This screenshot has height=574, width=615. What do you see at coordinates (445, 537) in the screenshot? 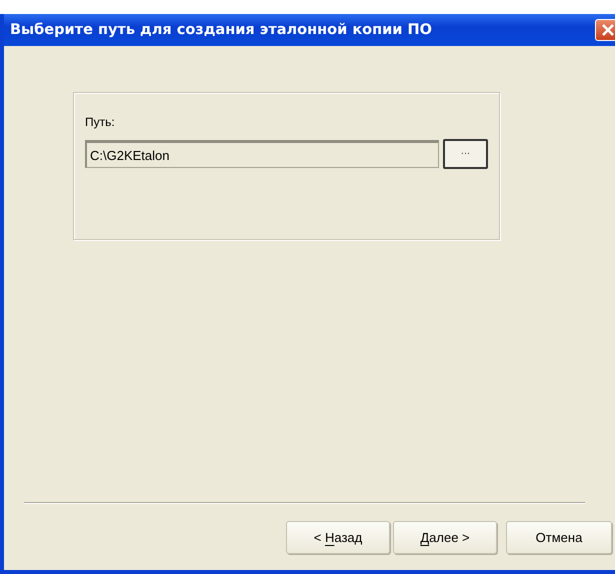
I see `wizard-button: Далее >` at bounding box center [445, 537].